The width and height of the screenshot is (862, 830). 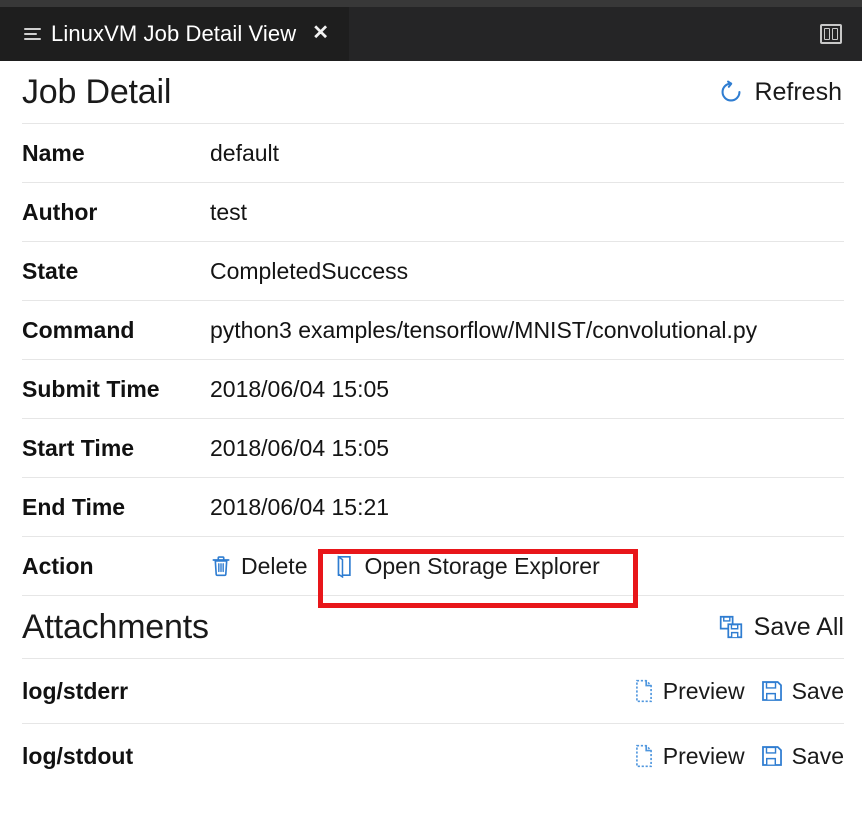 What do you see at coordinates (221, 566) in the screenshot?
I see `trash-icon` at bounding box center [221, 566].